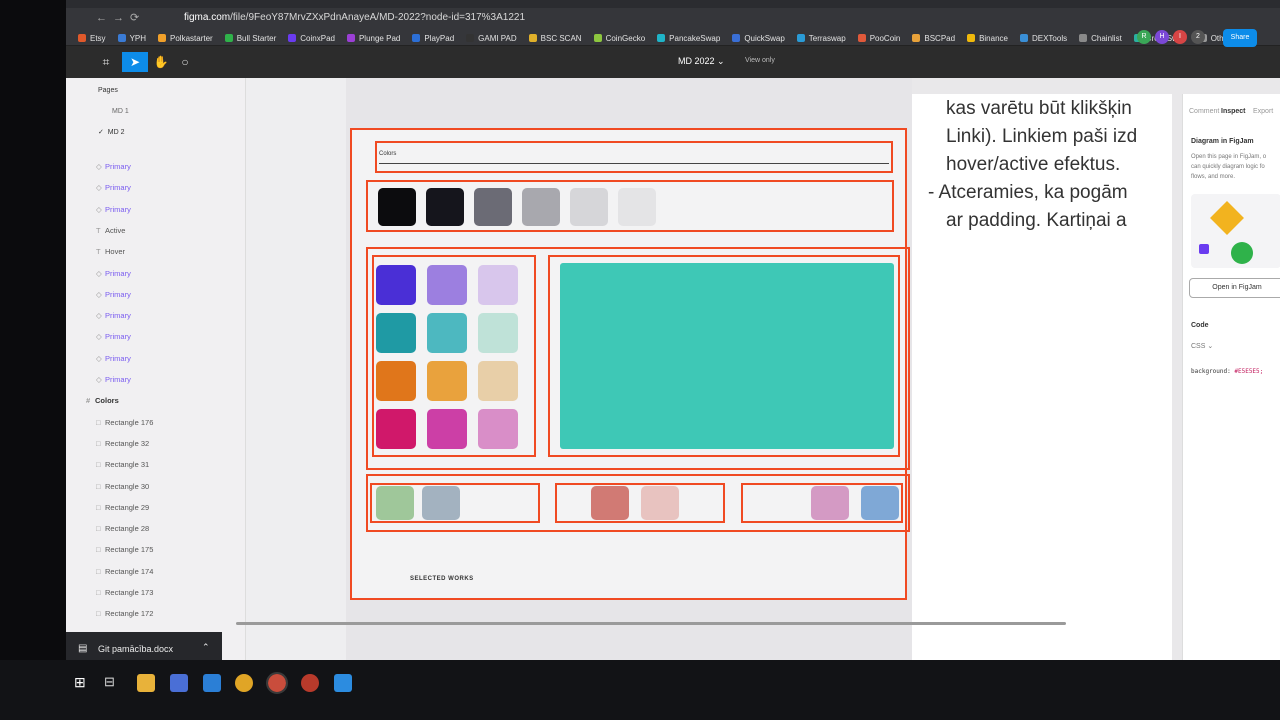  Describe the element at coordinates (92, 38) in the screenshot. I see `bookmark-item: Etsy` at that location.